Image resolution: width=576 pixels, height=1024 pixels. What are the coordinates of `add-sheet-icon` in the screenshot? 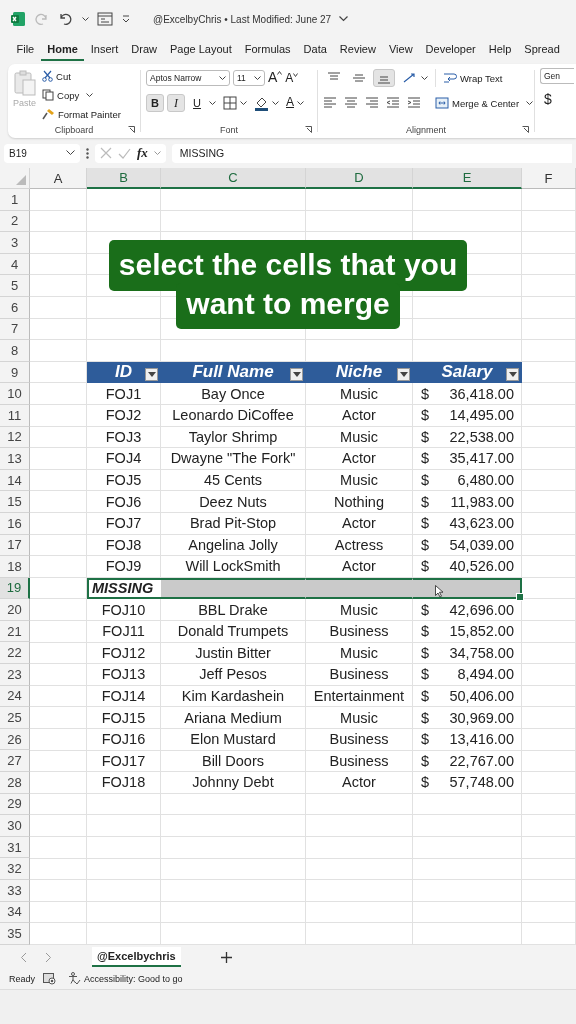 It's located at (226, 957).